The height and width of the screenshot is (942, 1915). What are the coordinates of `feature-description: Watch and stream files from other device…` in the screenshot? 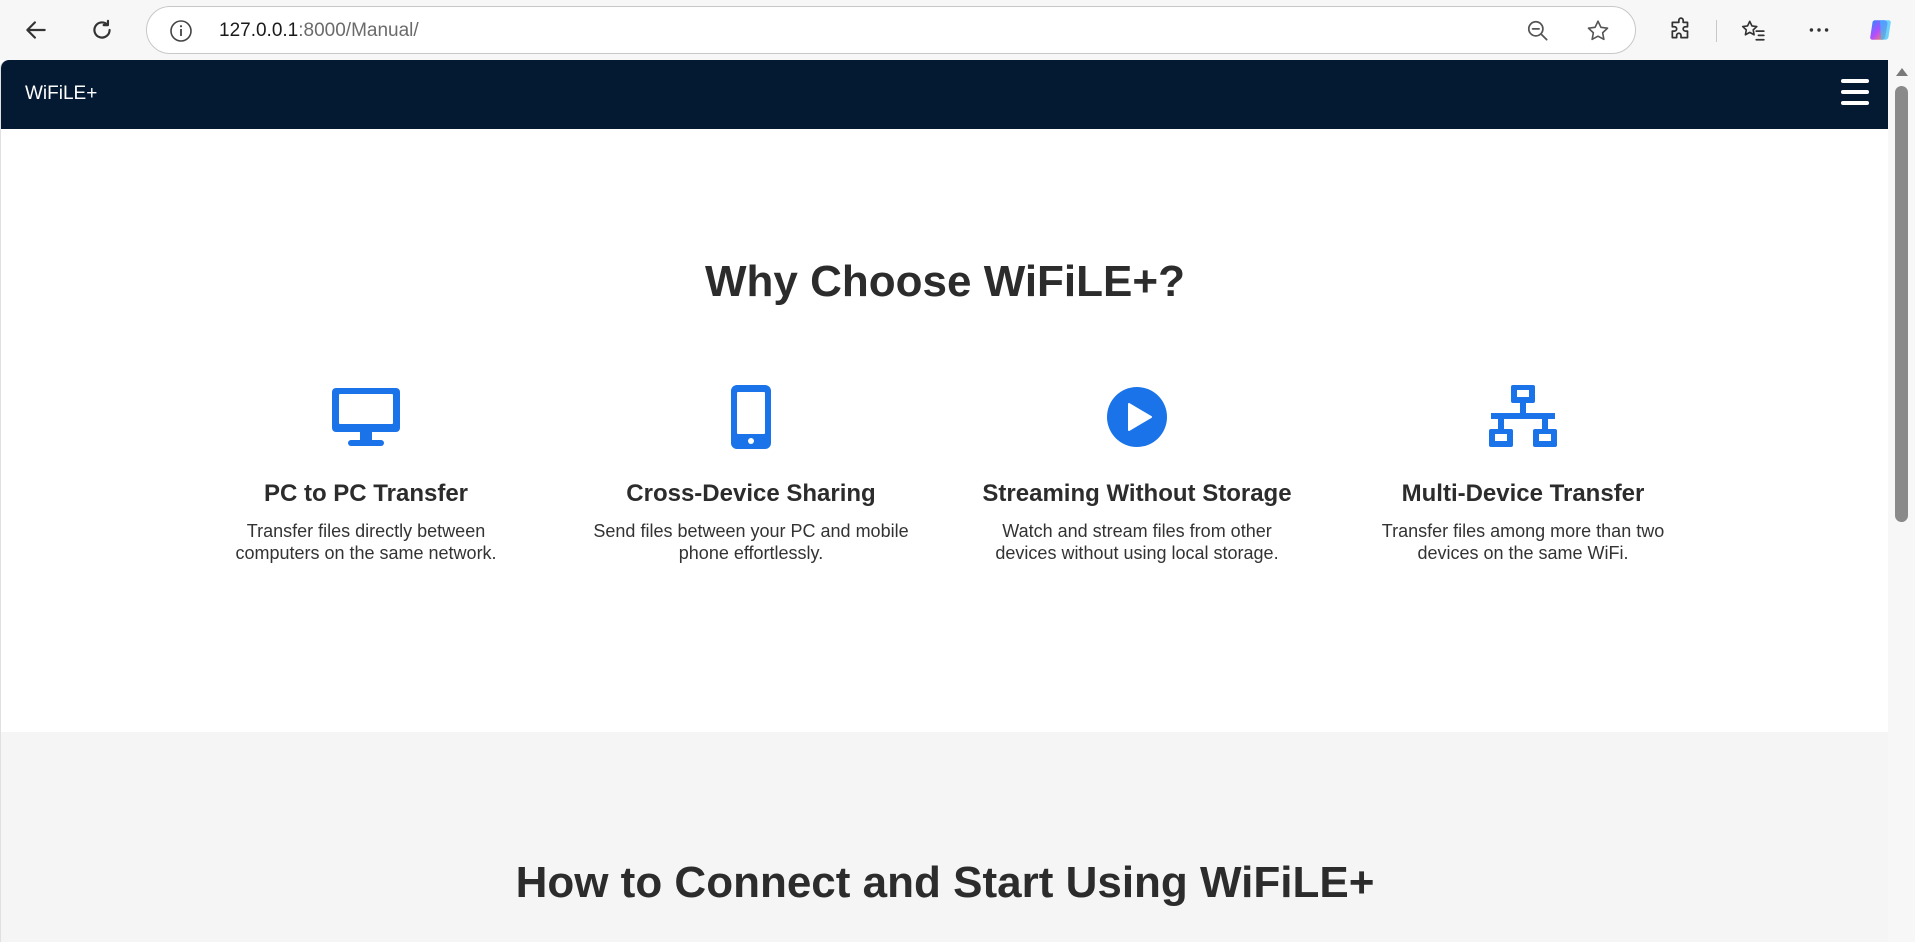 It's located at (1137, 542).